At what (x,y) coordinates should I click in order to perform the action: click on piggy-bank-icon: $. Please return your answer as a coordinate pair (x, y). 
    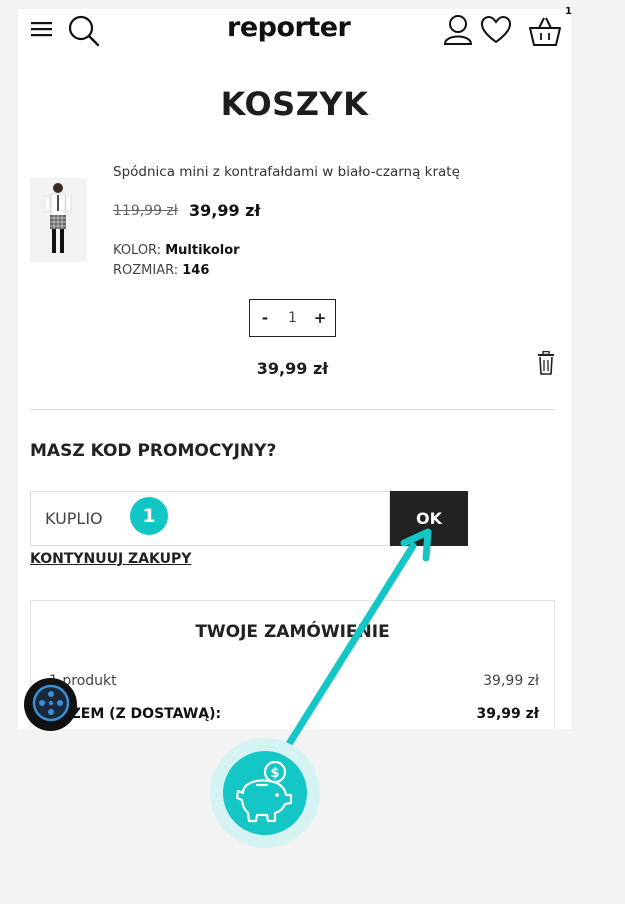
    Looking at the image, I should click on (265, 793).